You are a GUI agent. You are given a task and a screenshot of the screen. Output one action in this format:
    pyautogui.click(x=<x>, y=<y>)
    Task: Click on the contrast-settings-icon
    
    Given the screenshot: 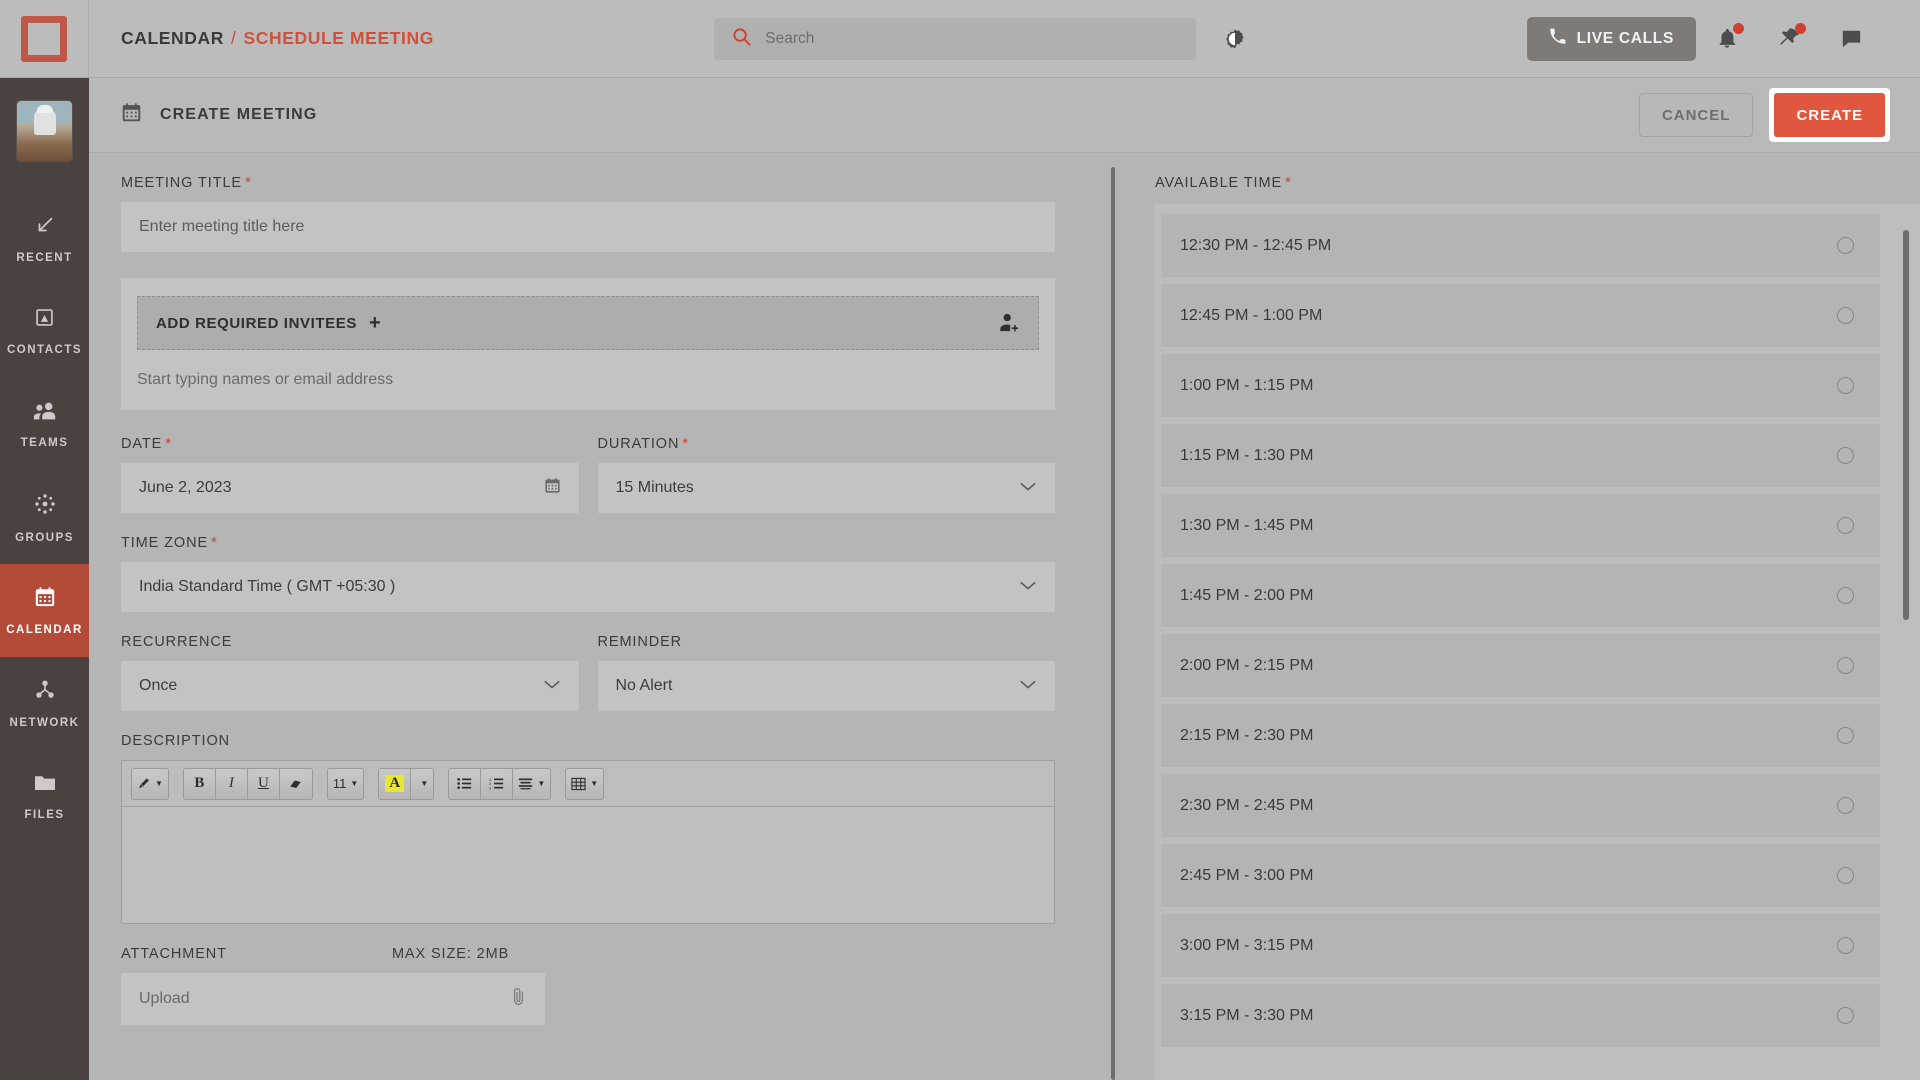 What is the action you would take?
    pyautogui.click(x=1235, y=39)
    